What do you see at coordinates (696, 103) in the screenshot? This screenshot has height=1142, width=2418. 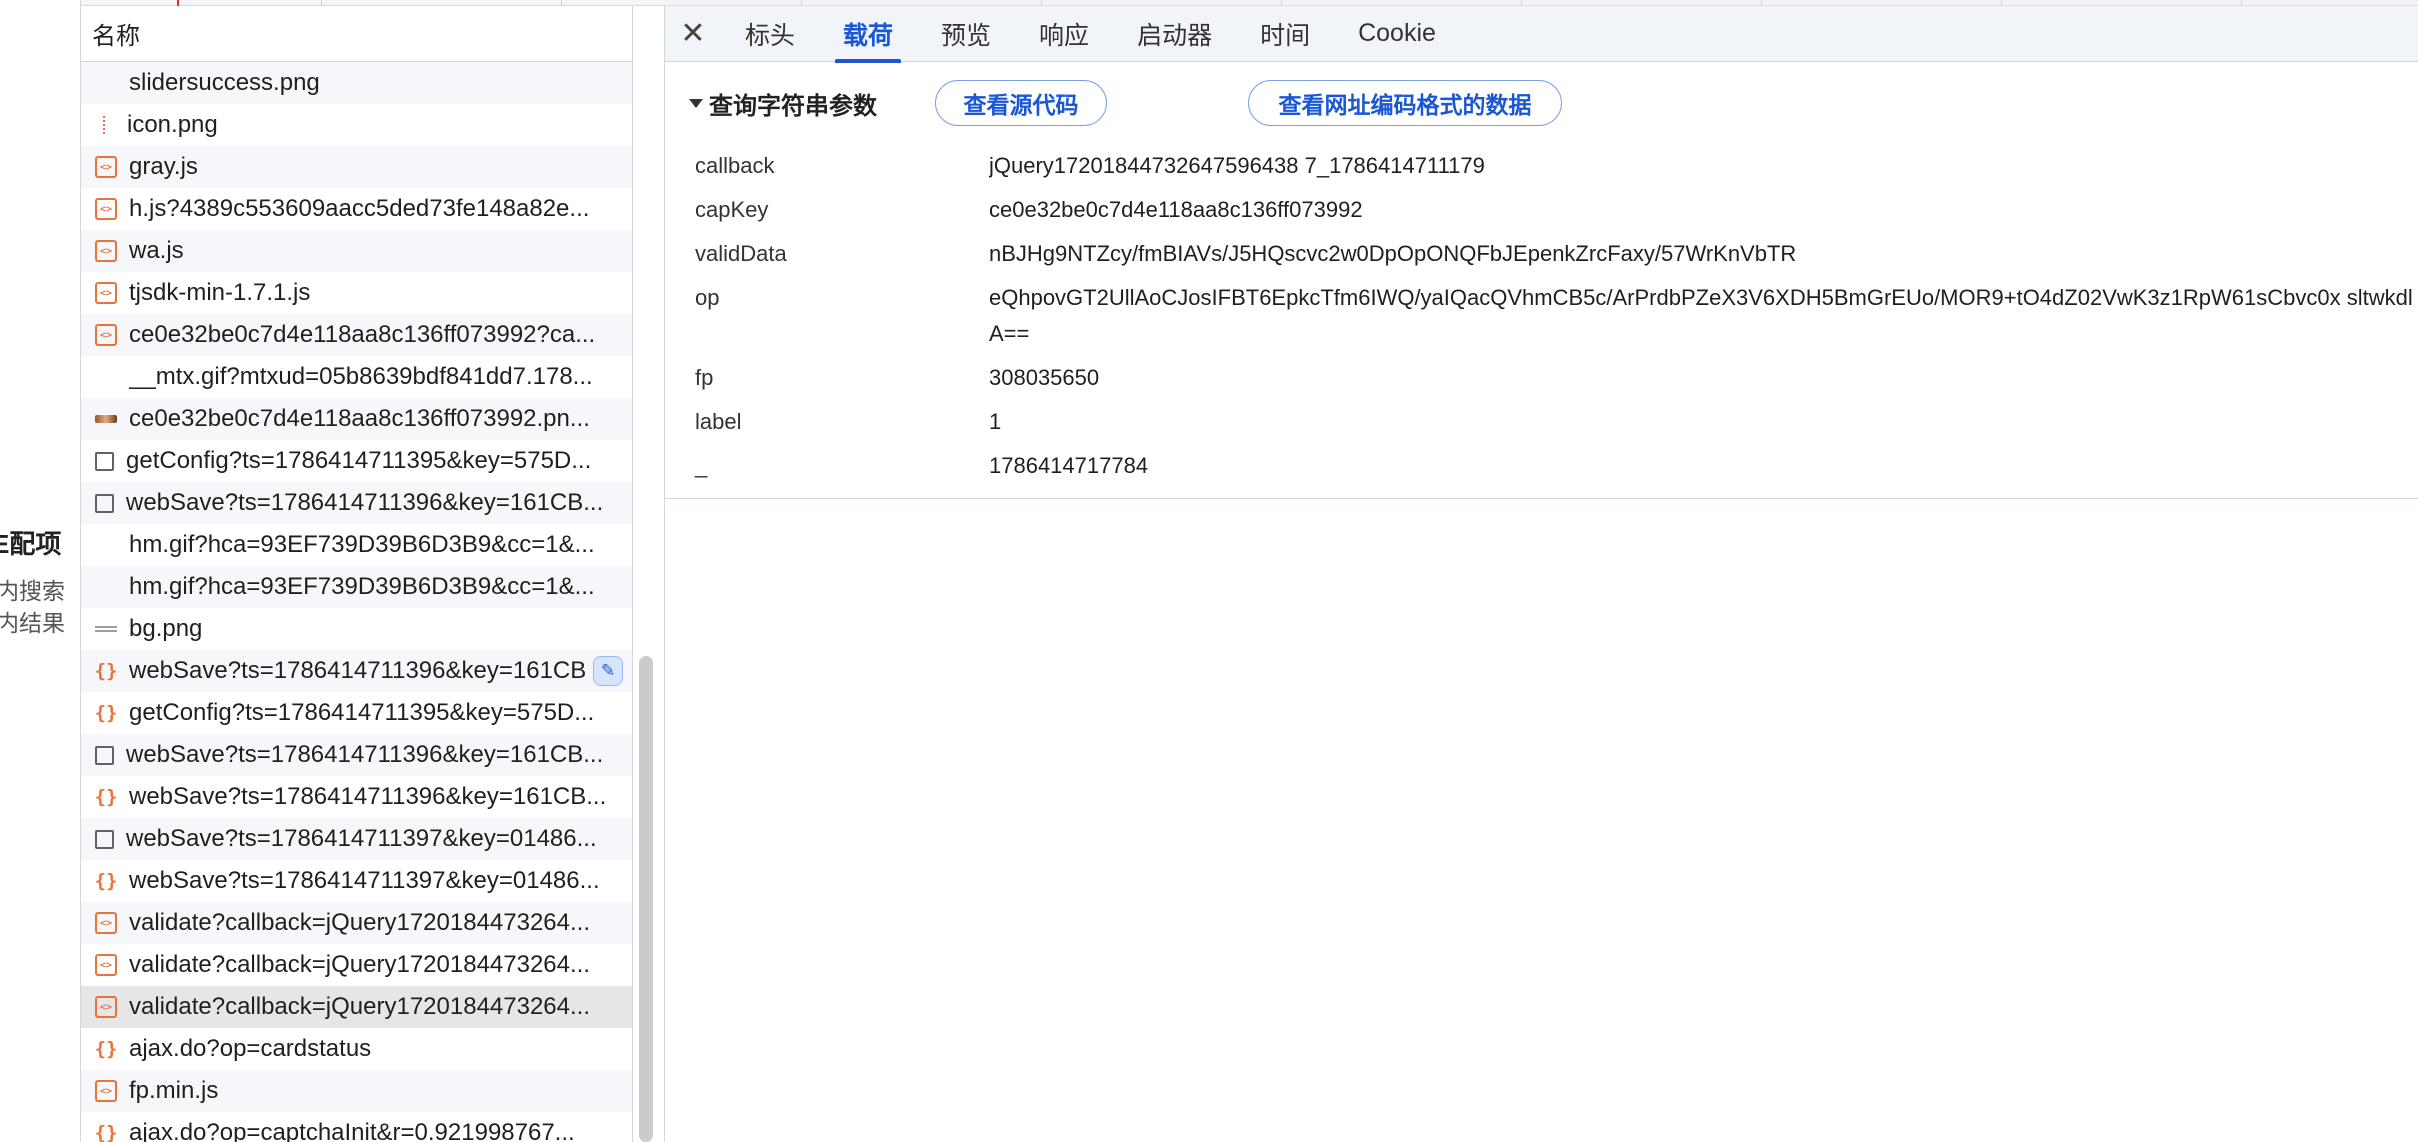 I see `expand-triangle-icon` at bounding box center [696, 103].